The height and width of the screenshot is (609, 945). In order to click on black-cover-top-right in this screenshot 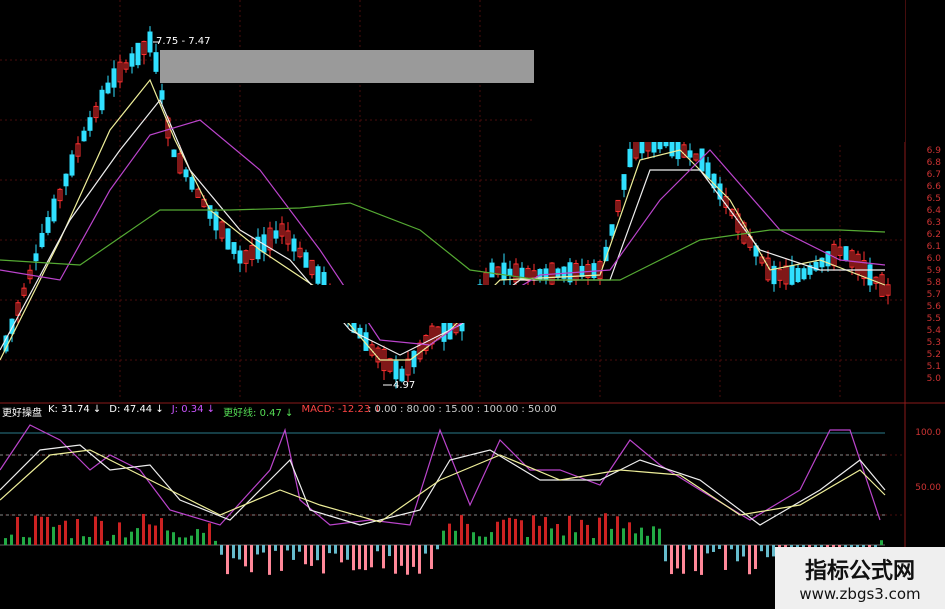, I will do `click(719, 71)`.